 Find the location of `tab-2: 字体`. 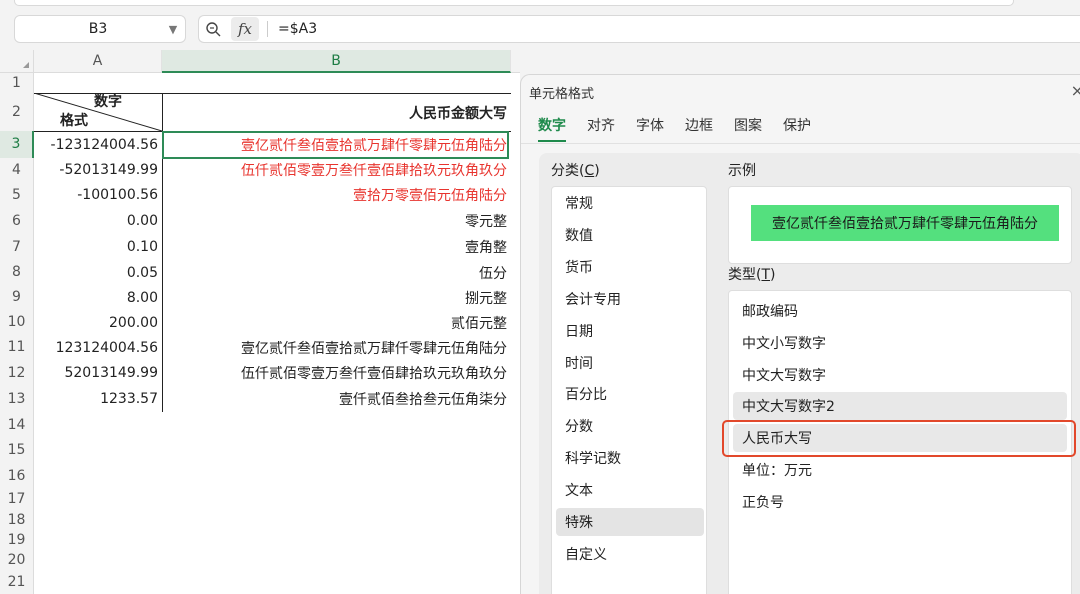

tab-2: 字体 is located at coordinates (650, 128).